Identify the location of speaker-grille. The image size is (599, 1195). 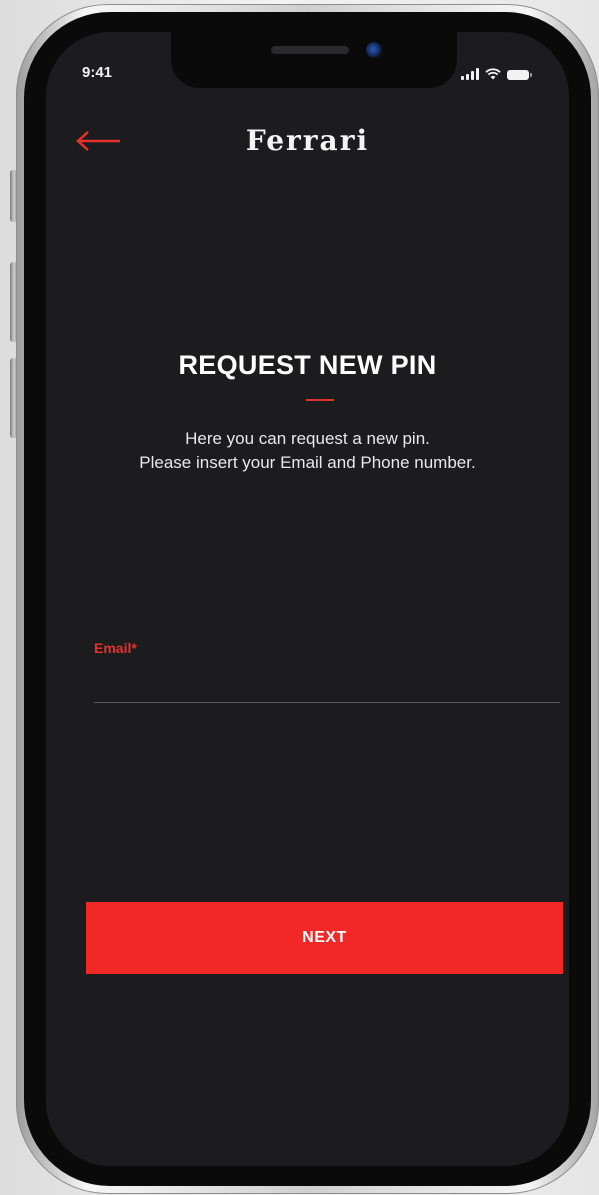
(310, 50).